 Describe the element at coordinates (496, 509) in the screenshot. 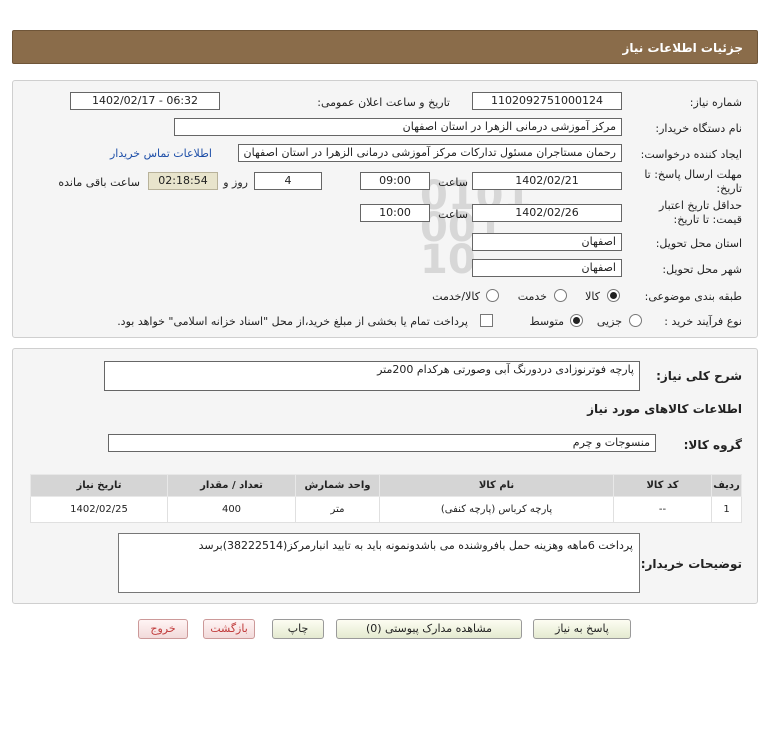

I see `cell-item-name: پارچه کرباس (پارچه کنفی)` at that location.